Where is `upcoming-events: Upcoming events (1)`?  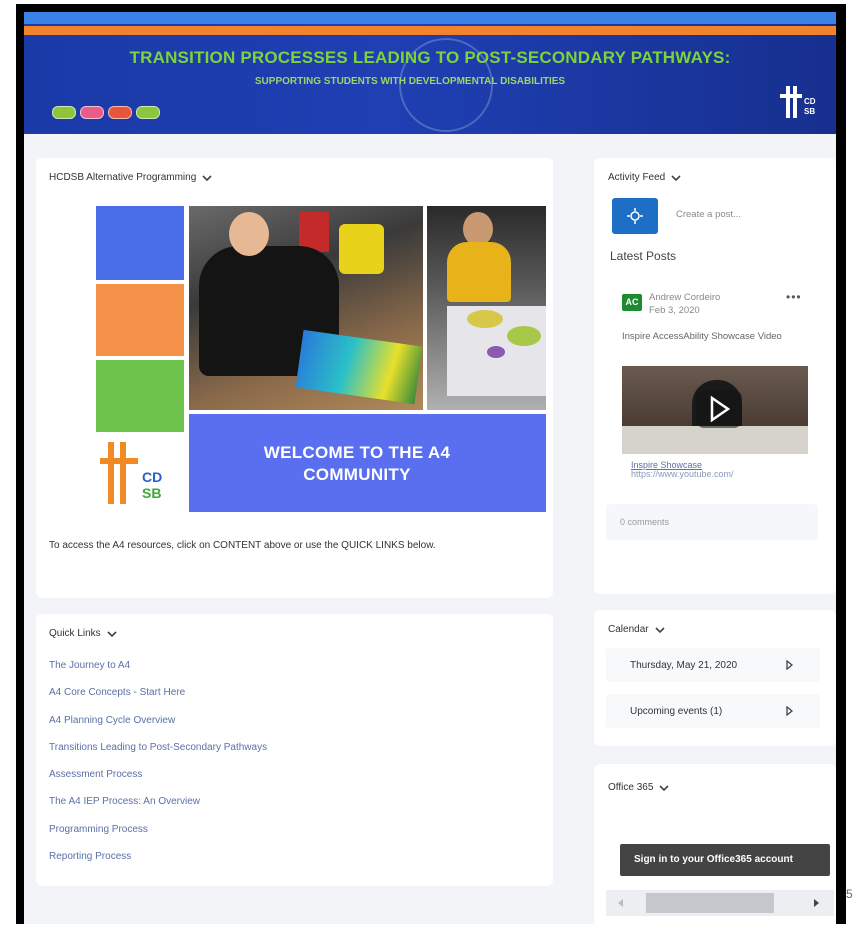
upcoming-events: Upcoming events (1) is located at coordinates (676, 711).